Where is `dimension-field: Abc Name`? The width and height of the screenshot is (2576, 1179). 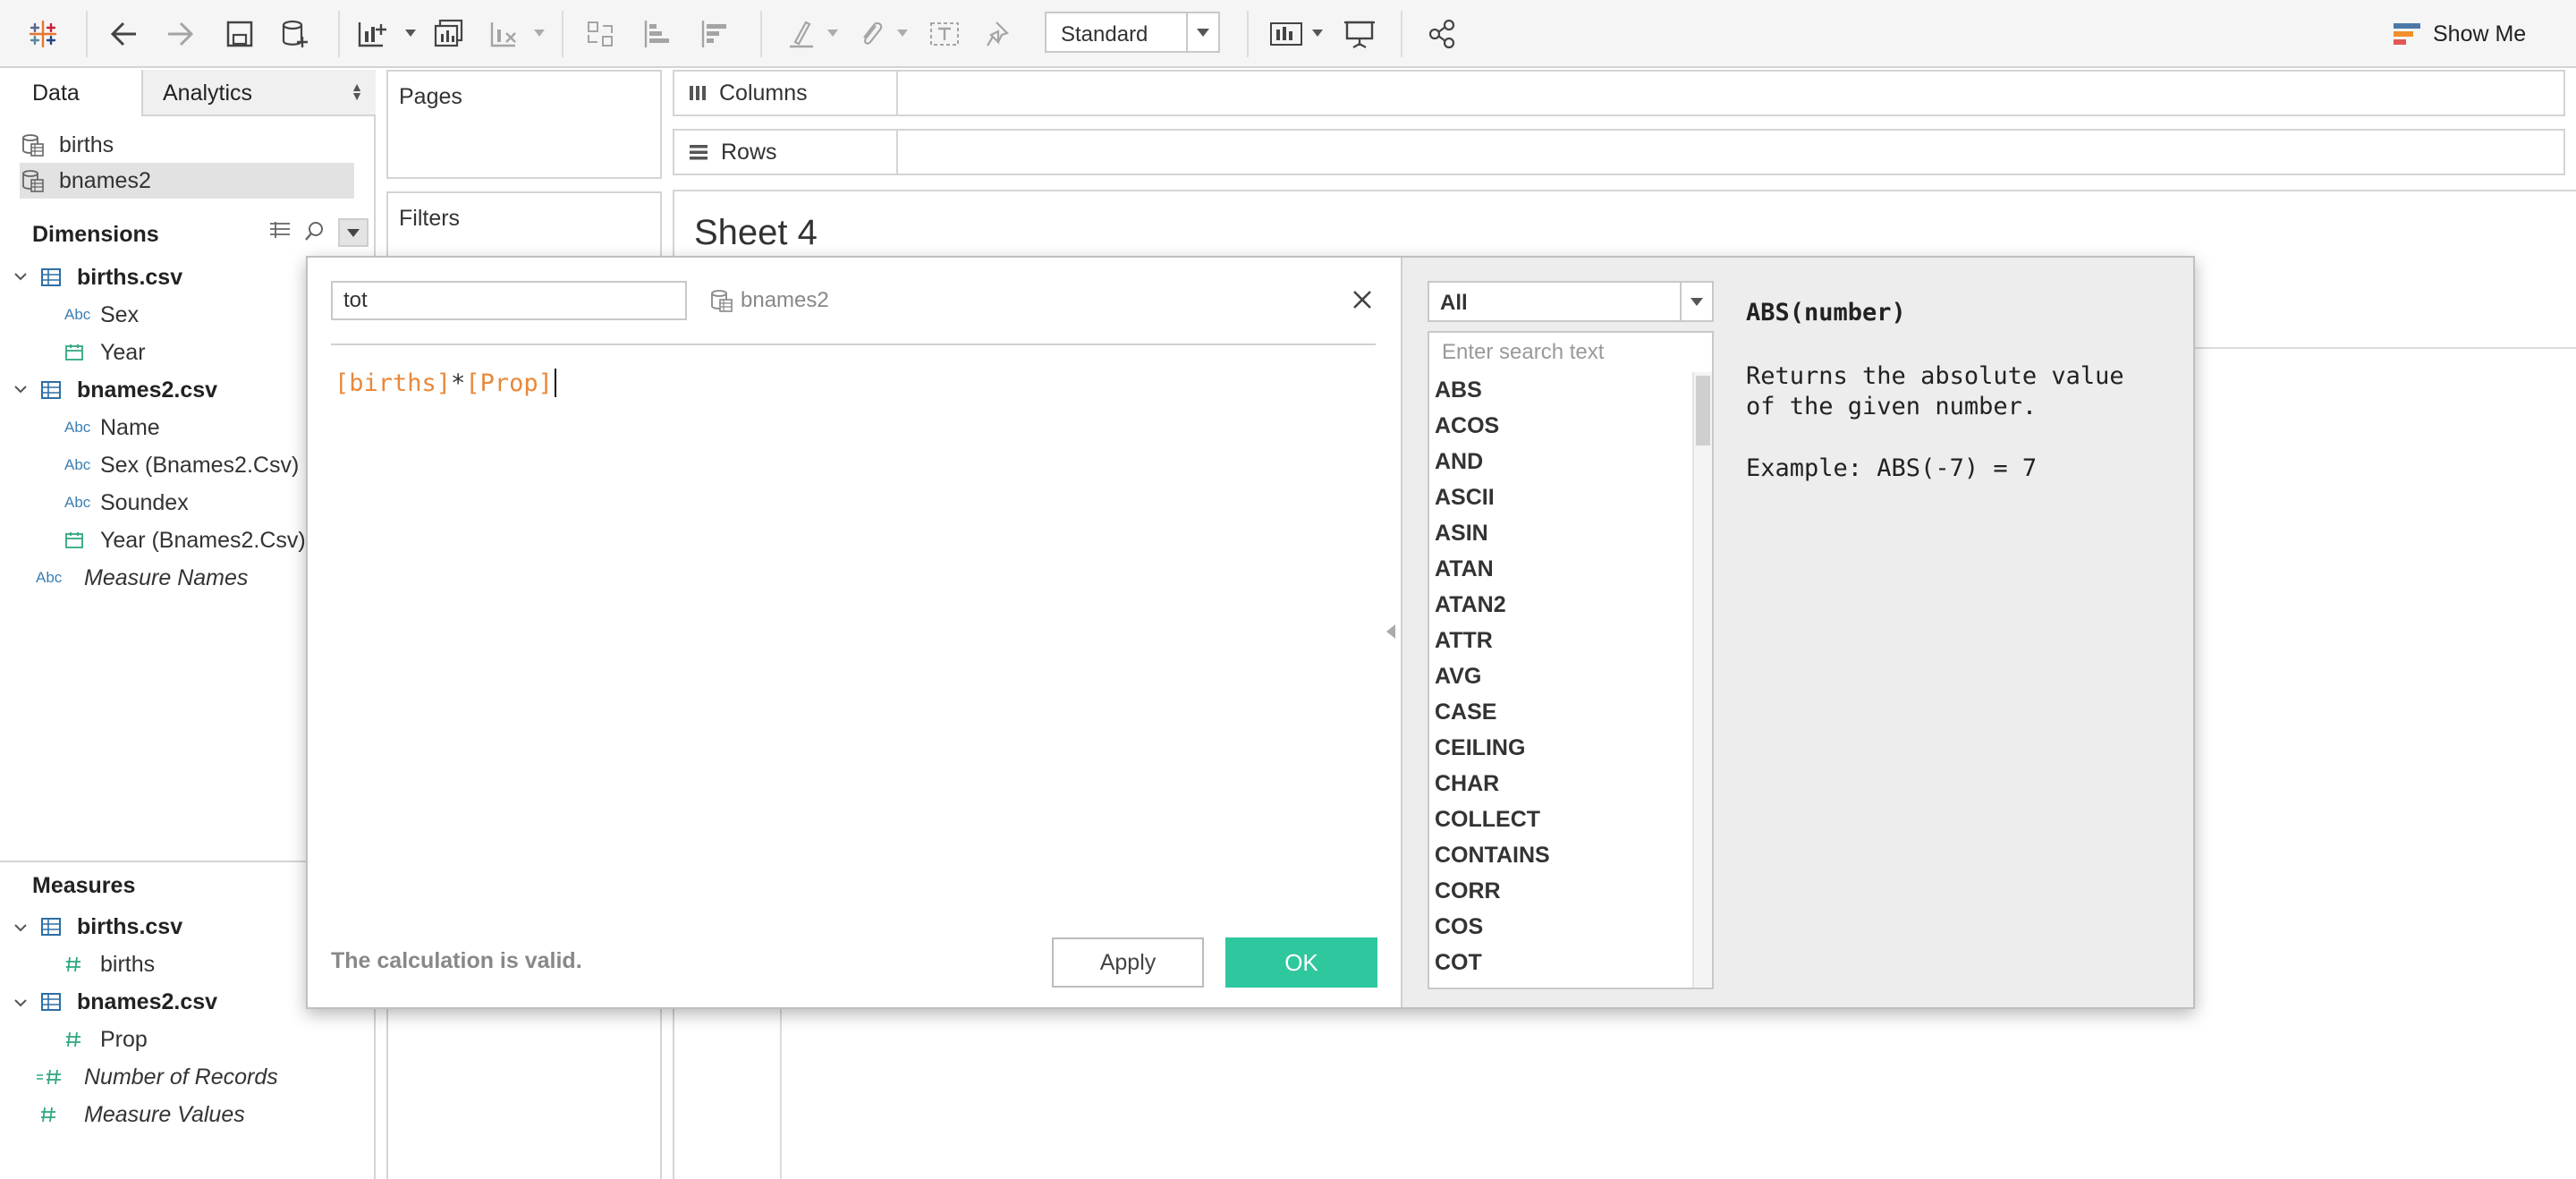 dimension-field: Abc Name is located at coordinates (112, 427).